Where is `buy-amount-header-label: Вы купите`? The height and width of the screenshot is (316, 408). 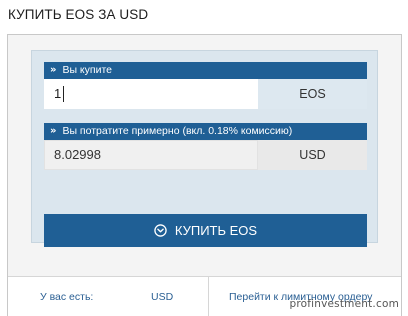 buy-amount-header-label: Вы купите is located at coordinates (87, 70).